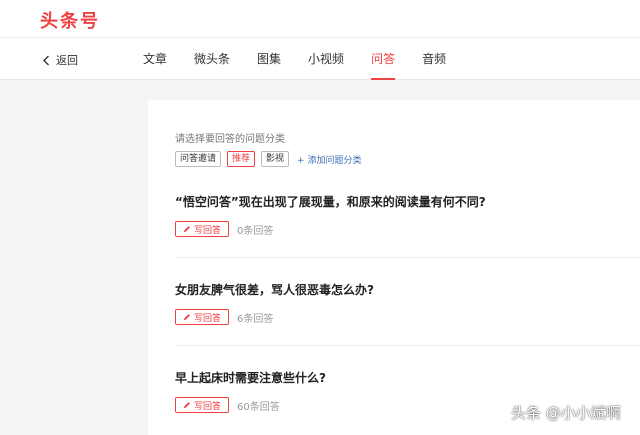  I want to click on add-category-button: + 添加问题分类, so click(329, 159).